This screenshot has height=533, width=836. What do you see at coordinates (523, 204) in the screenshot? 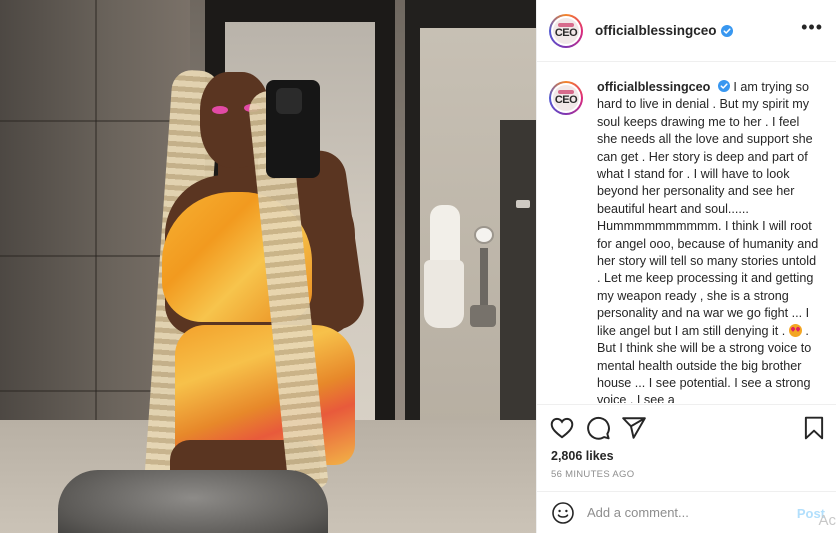
I see `door-handle` at bounding box center [523, 204].